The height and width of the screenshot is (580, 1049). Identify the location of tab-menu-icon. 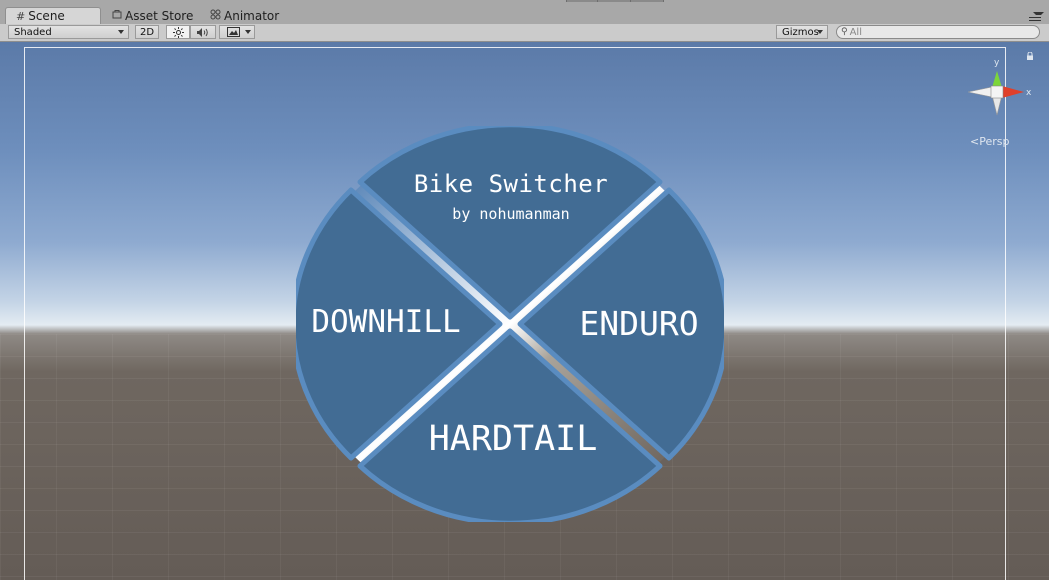
(1036, 17).